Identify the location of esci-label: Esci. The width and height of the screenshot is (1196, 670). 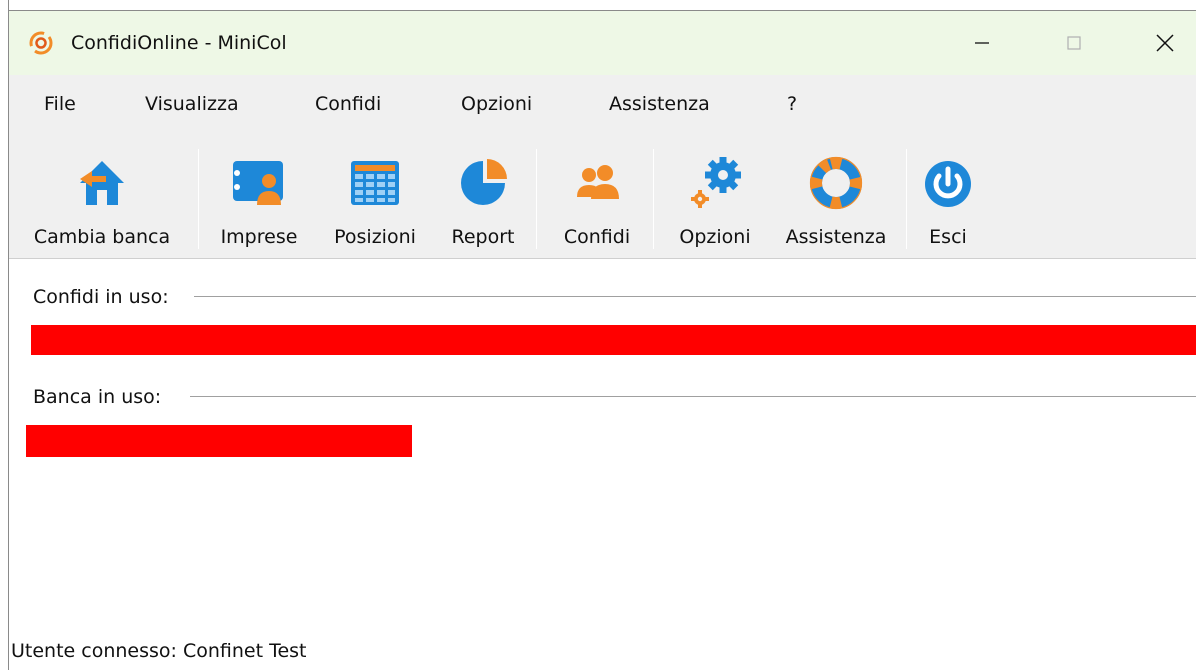
(948, 237).